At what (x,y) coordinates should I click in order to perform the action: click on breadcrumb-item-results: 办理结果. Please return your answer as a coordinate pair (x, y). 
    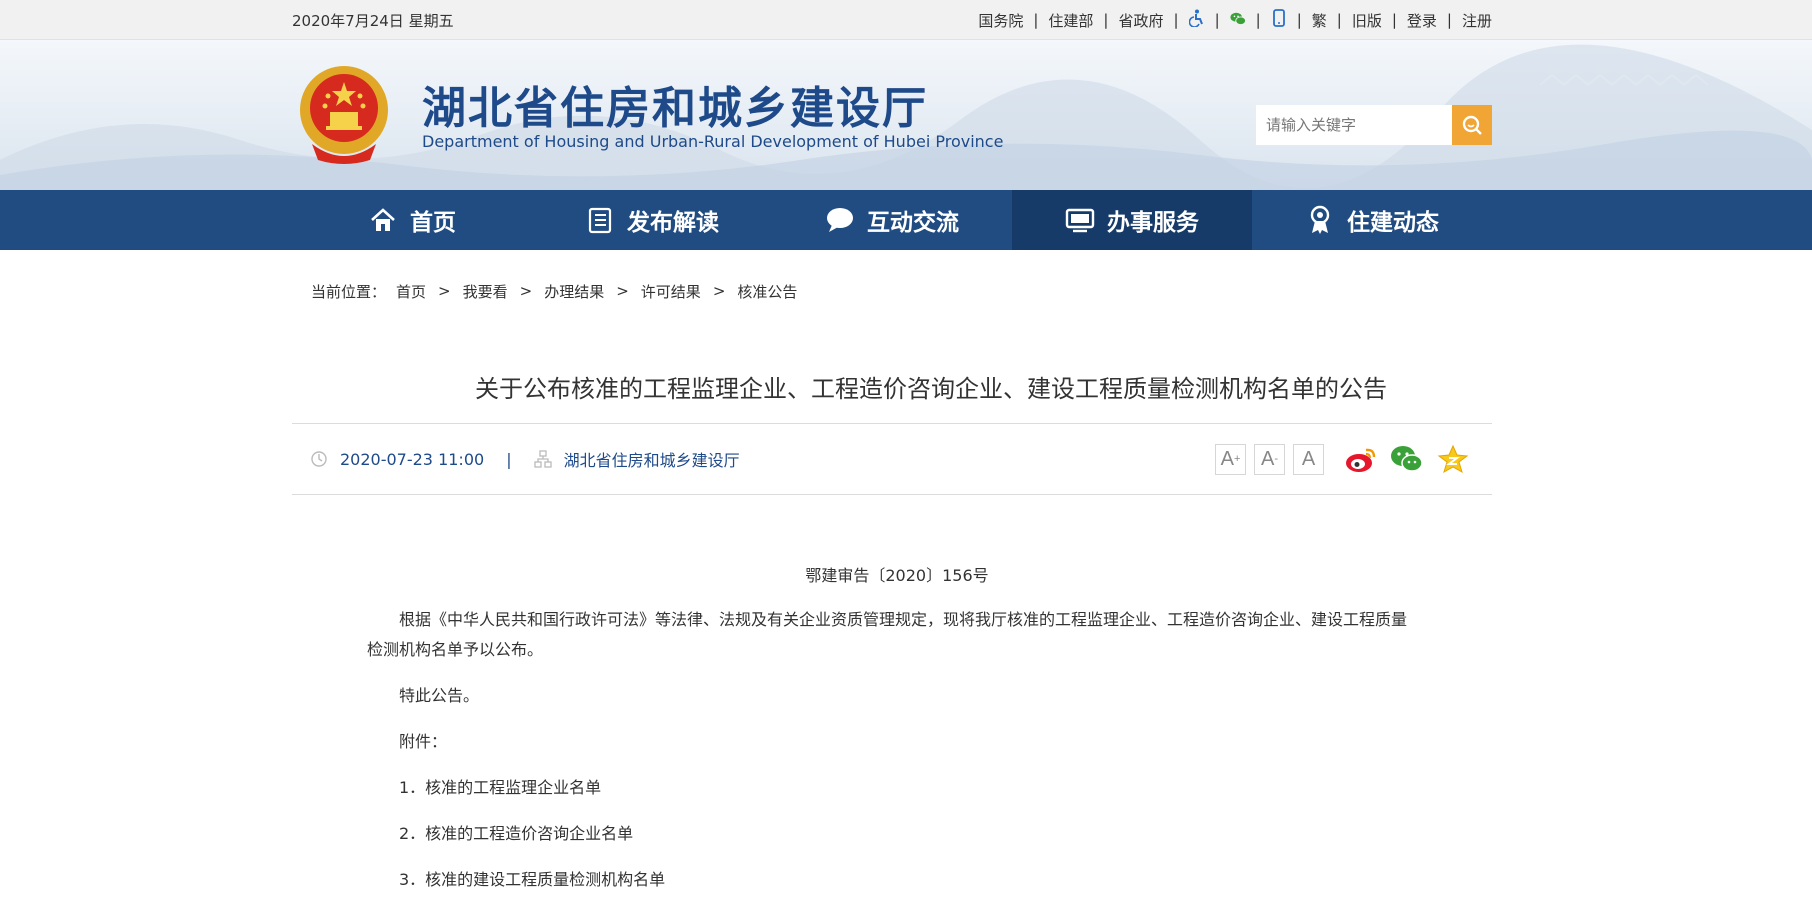
    Looking at the image, I should click on (574, 291).